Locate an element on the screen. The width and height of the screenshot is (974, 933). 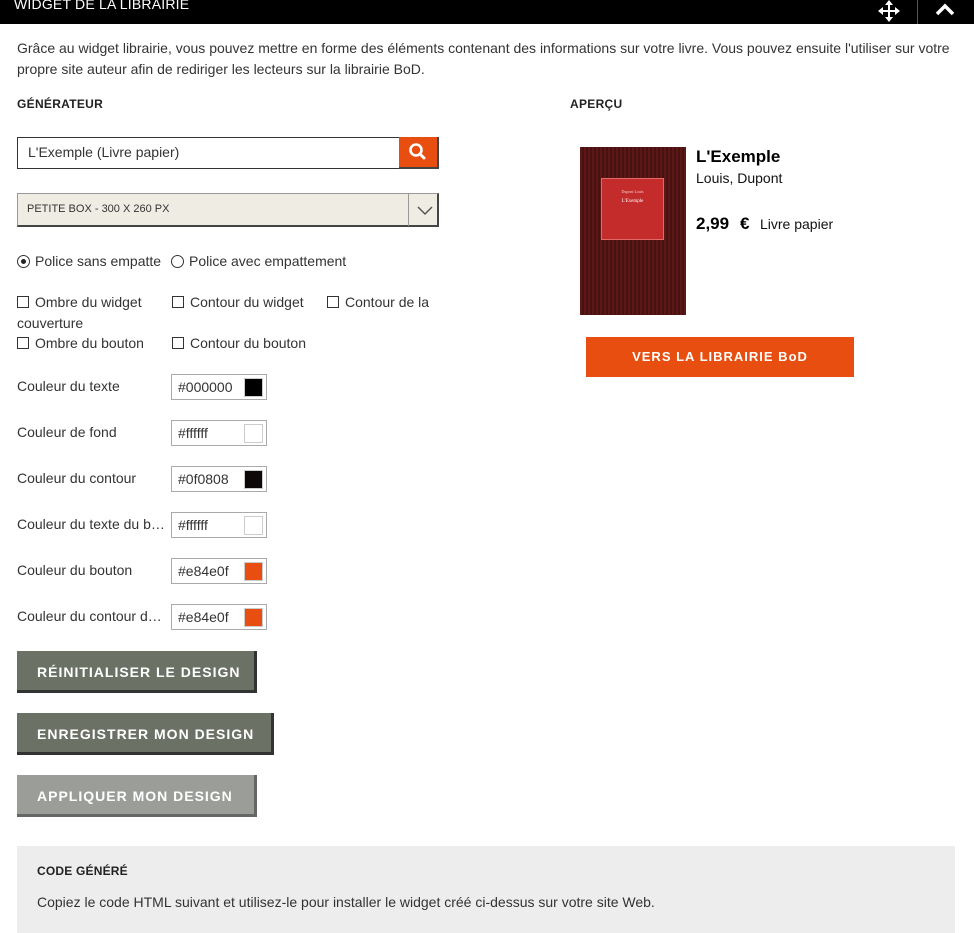
color-button-label: Couleur du bouton is located at coordinates (75, 570).